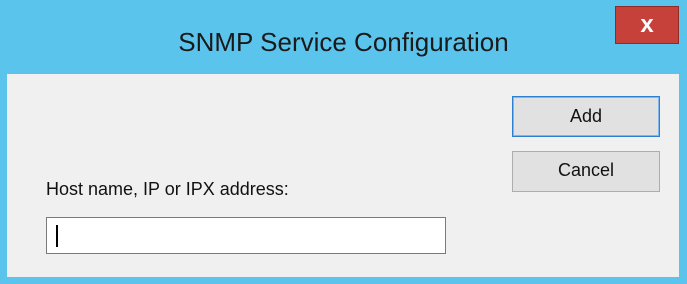 Image resolution: width=687 pixels, height=284 pixels. I want to click on close-icon: x, so click(647, 24).